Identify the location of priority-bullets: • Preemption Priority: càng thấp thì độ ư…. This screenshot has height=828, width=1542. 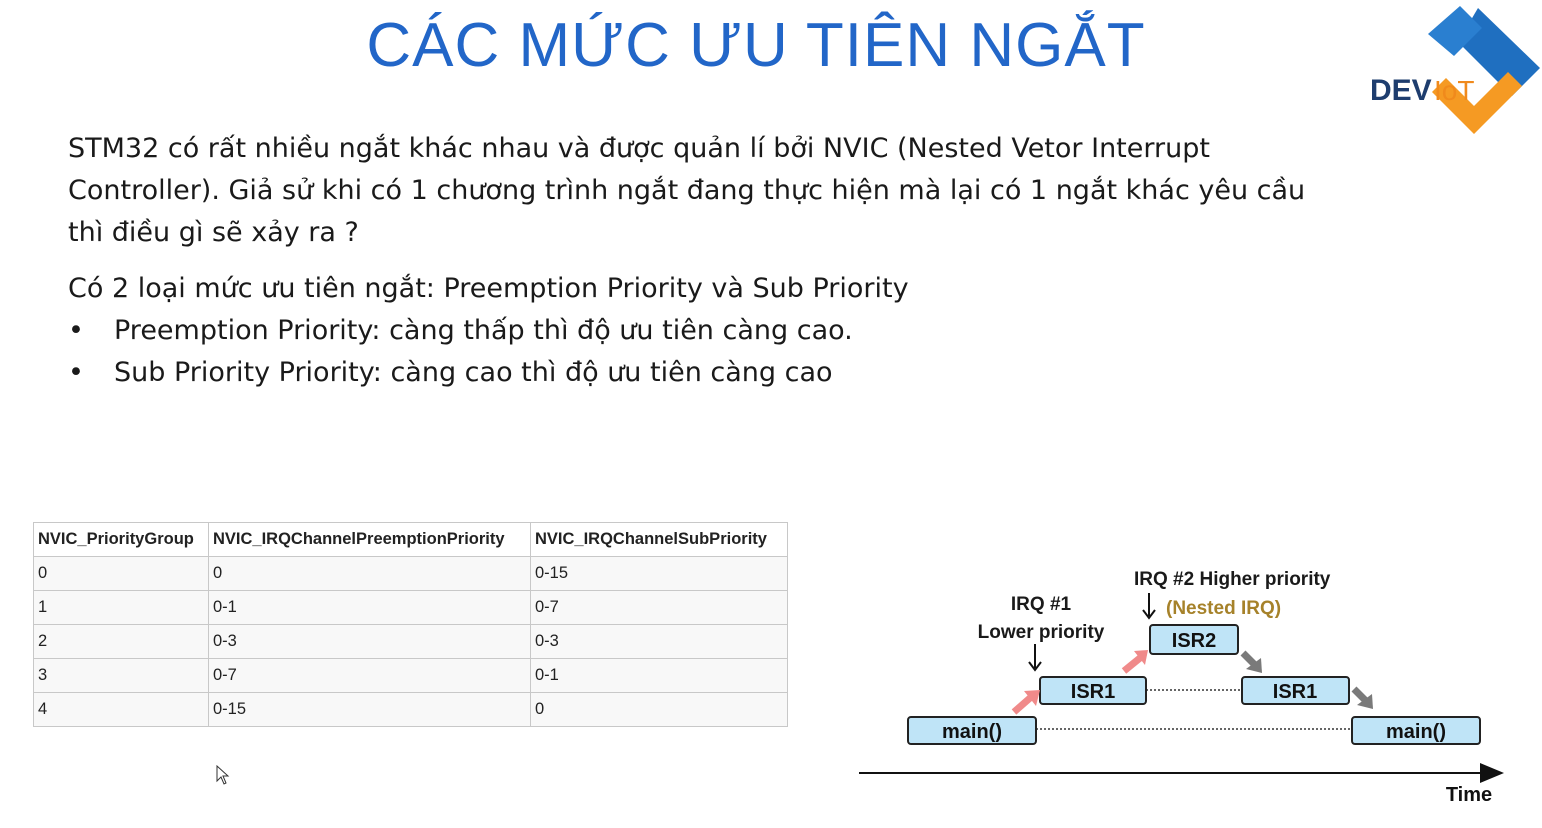
(460, 352).